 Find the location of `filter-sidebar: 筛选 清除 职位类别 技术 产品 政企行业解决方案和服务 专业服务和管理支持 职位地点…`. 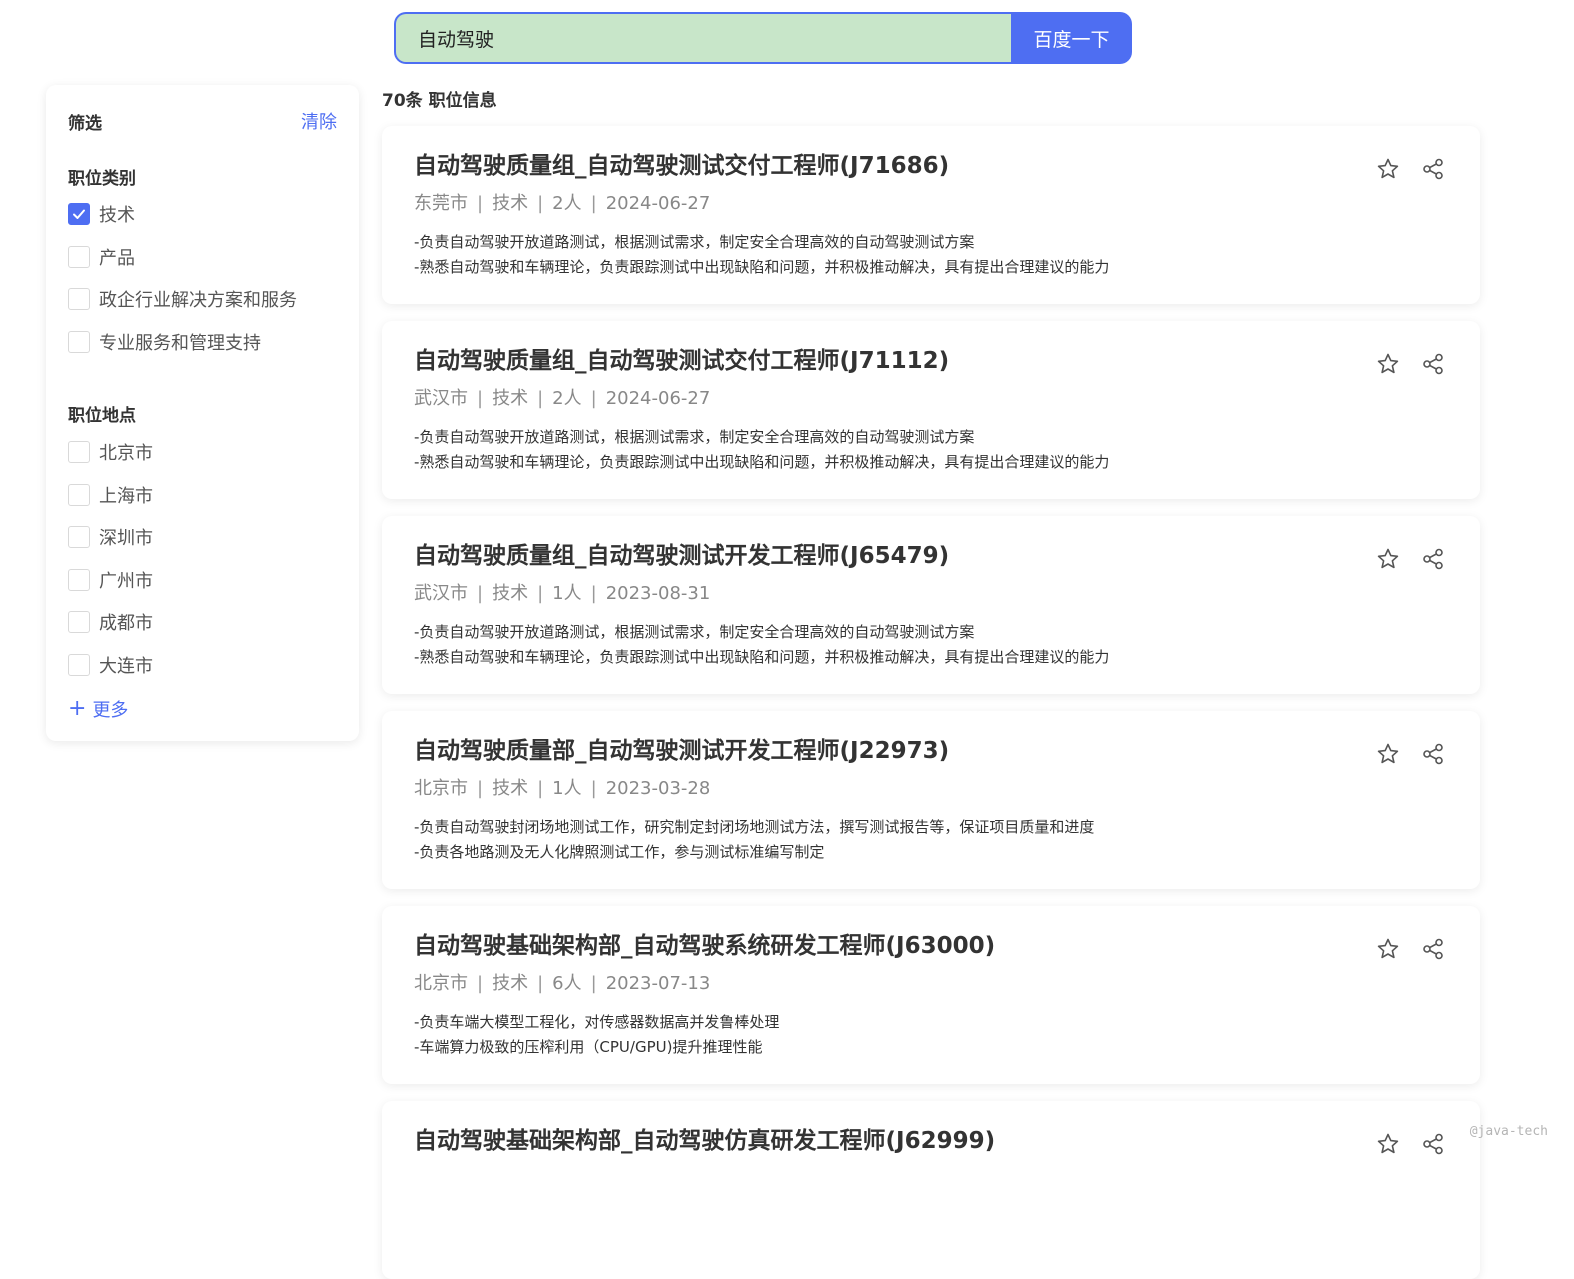

filter-sidebar: 筛选 清除 职位类别 技术 产品 政企行业解决方案和服务 专业服务和管理支持 职位地点… is located at coordinates (202, 413).